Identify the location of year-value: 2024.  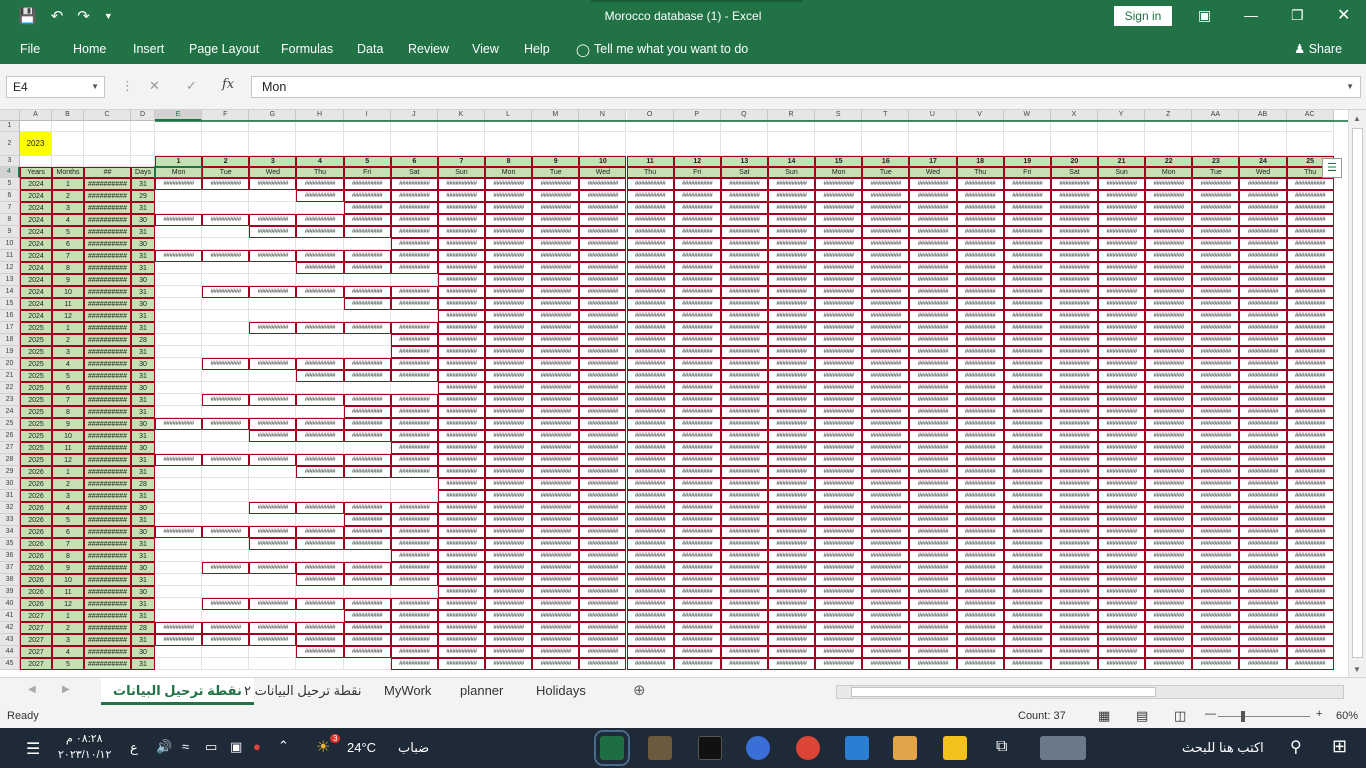
(36, 280).